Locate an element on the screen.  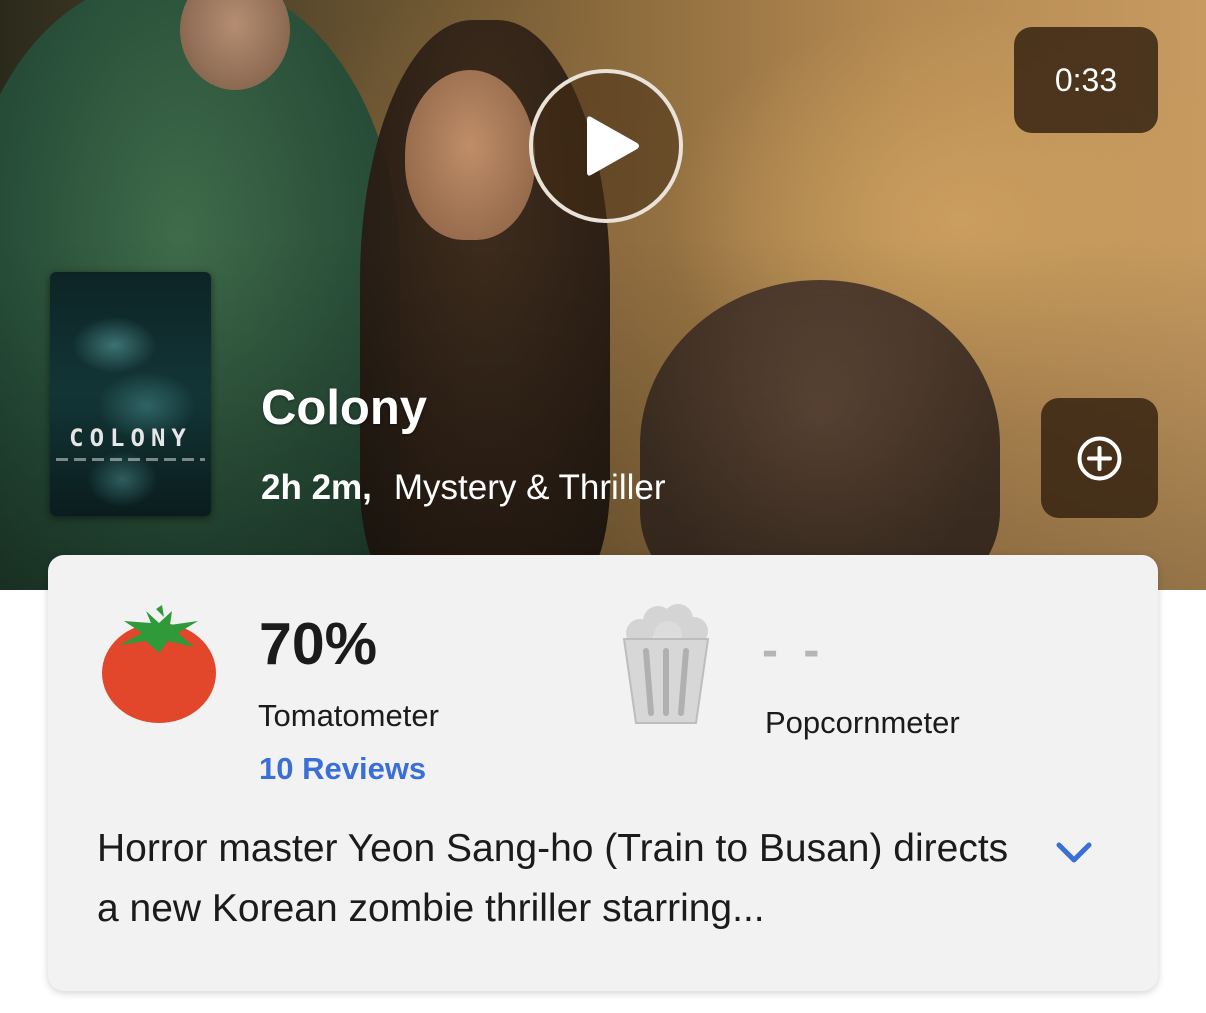
play-button is located at coordinates (606, 146).